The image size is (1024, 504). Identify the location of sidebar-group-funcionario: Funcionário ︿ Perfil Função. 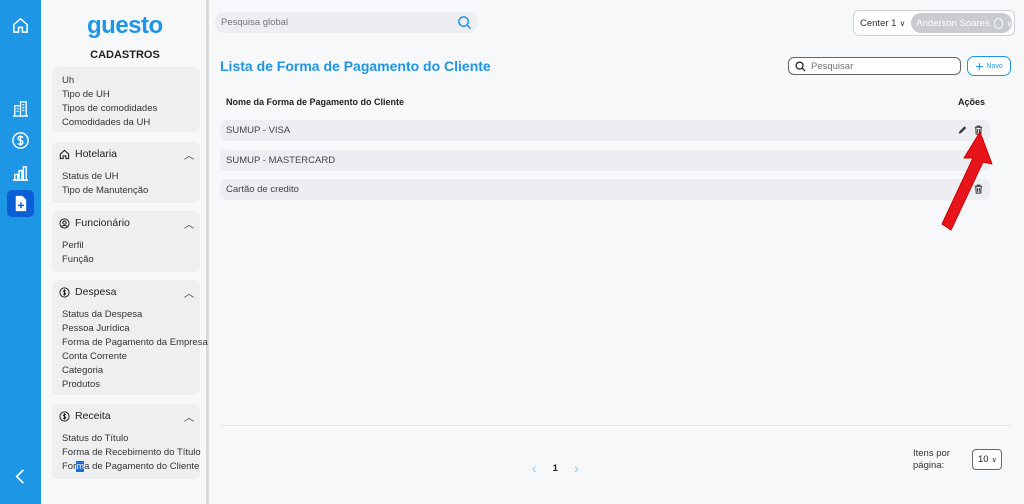
(126, 241).